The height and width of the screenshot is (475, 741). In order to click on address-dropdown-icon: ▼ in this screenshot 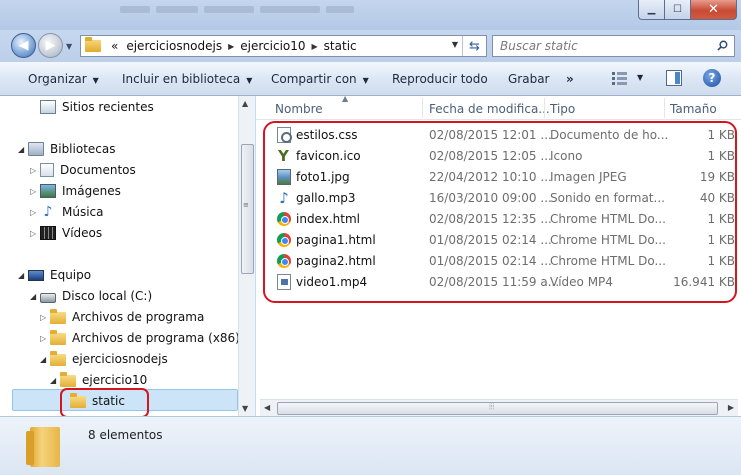, I will do `click(455, 44)`.